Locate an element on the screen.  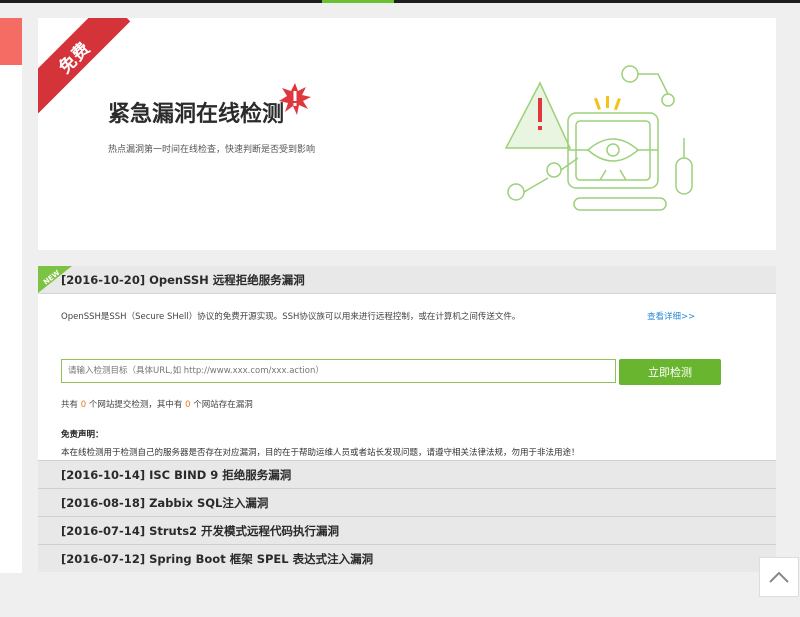
vuln-list-item: [2016-07-14] Struts2 开发模式远程代码执行漏洞 is located at coordinates (407, 530).